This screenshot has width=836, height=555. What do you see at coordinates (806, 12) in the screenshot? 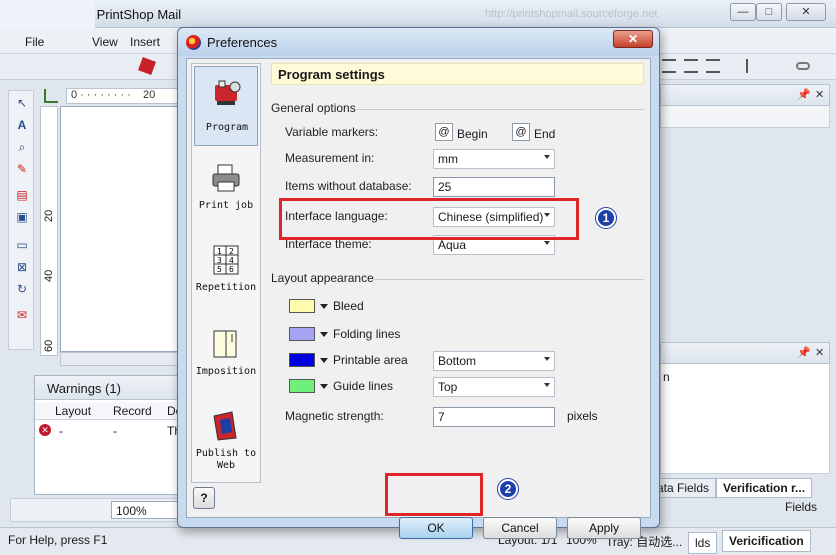
I see `close-button: ✕` at bounding box center [806, 12].